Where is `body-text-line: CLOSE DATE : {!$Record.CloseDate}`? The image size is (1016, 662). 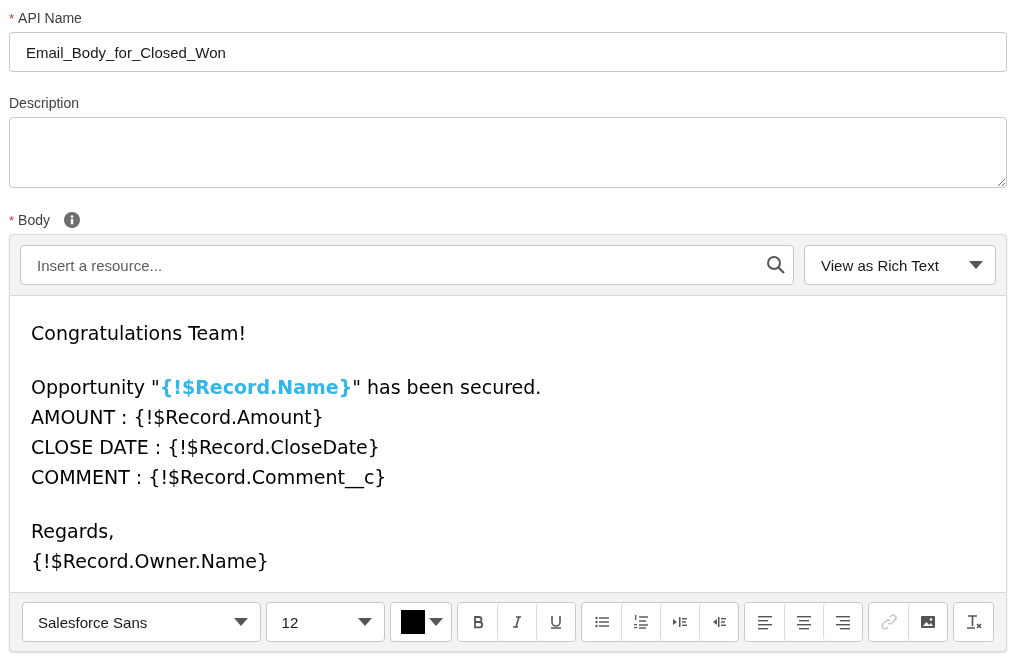
body-text-line: CLOSE DATE : {!$Record.CloseDate} is located at coordinates (206, 447).